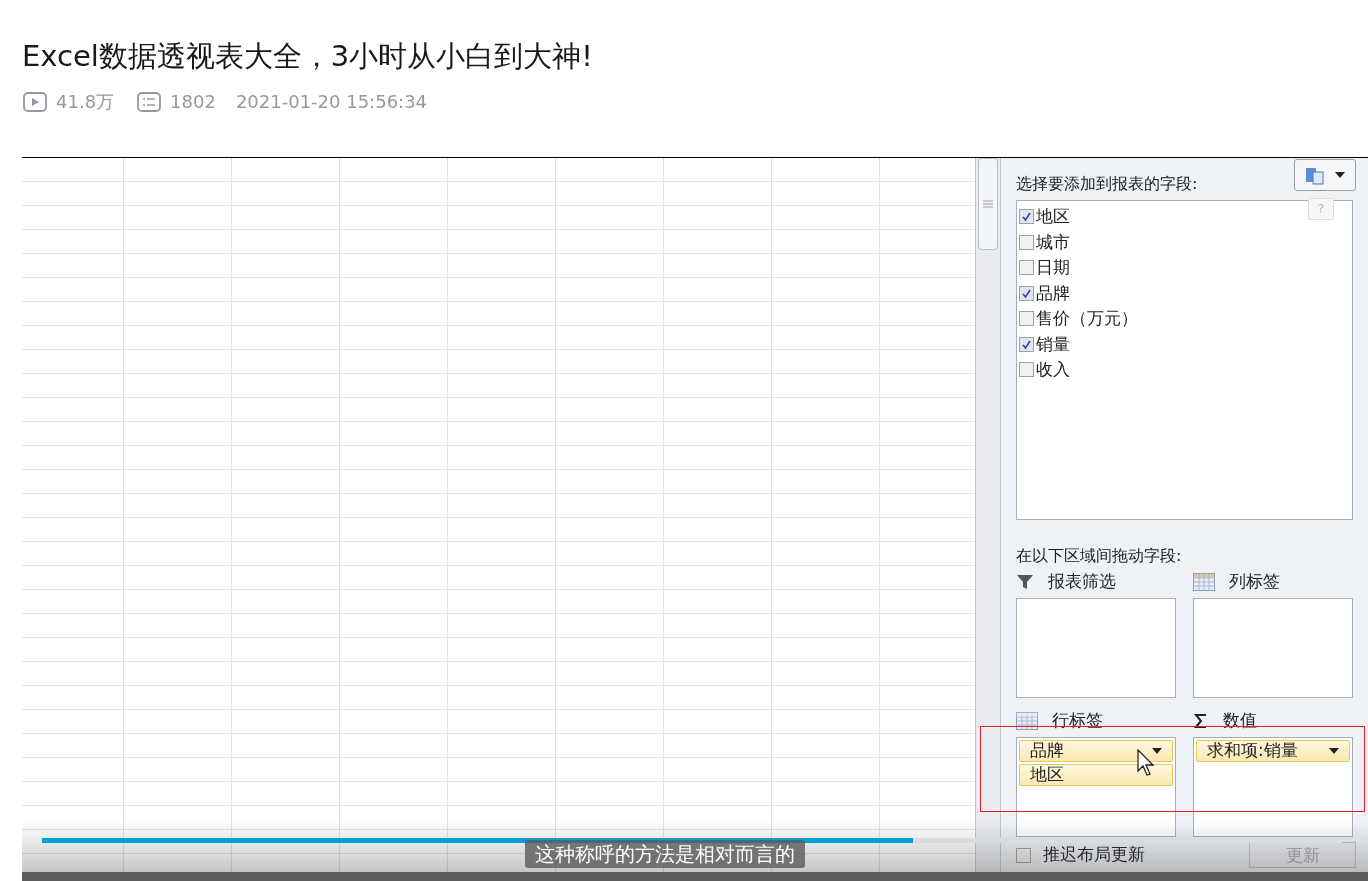 The width and height of the screenshot is (1368, 881). What do you see at coordinates (1087, 319) in the screenshot?
I see `field-label: 售价（万元）` at bounding box center [1087, 319].